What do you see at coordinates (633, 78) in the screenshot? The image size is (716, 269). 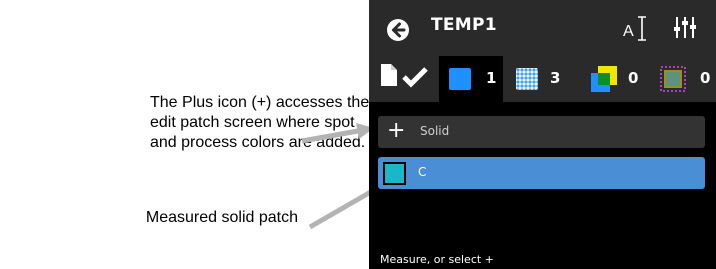 I see `overprint-count: 0` at bounding box center [633, 78].